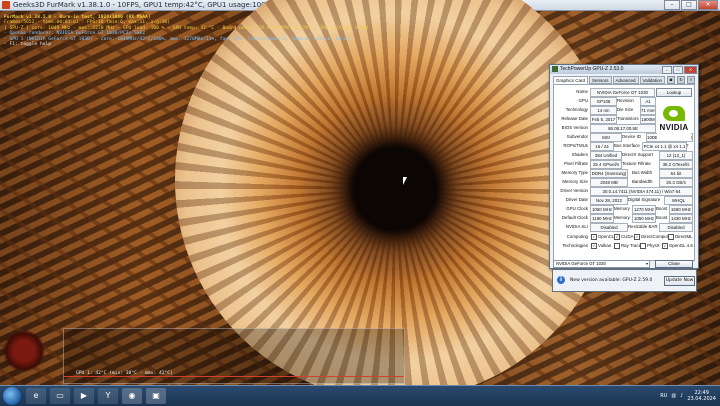 The width and height of the screenshot is (720, 406). I want to click on gpuz-minimize-button: –, so click(667, 70).